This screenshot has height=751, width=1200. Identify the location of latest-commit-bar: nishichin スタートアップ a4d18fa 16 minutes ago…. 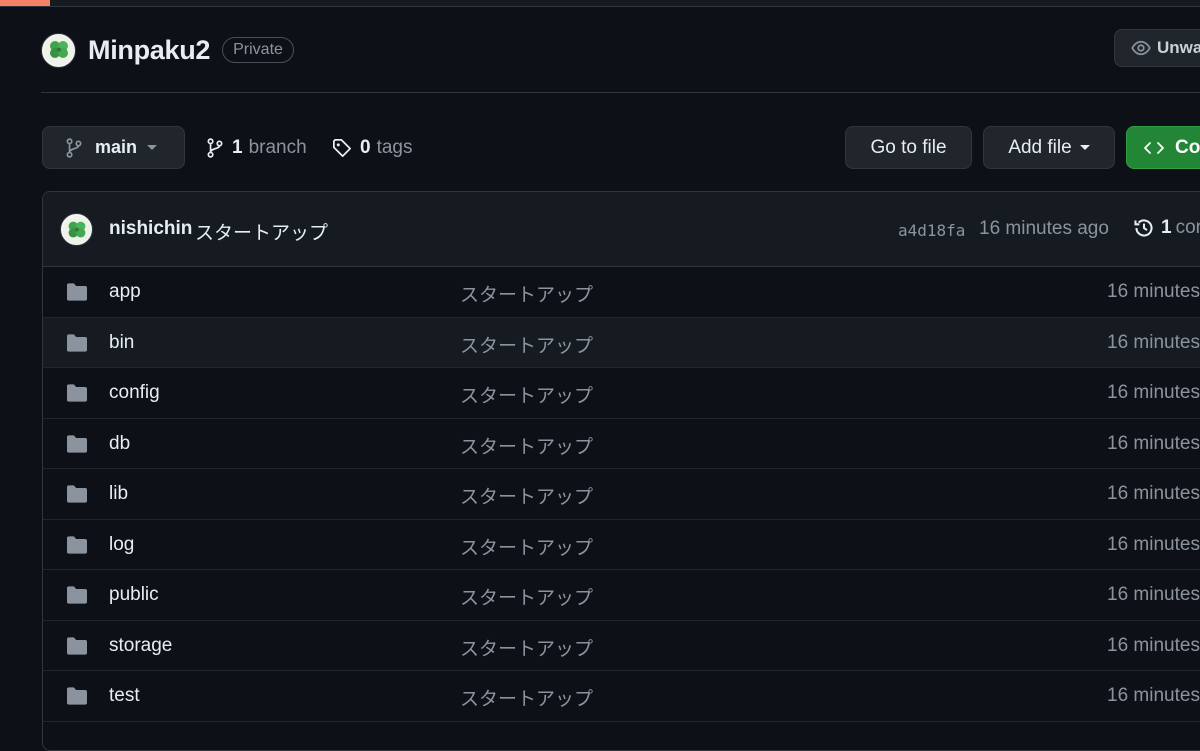
(621, 229).